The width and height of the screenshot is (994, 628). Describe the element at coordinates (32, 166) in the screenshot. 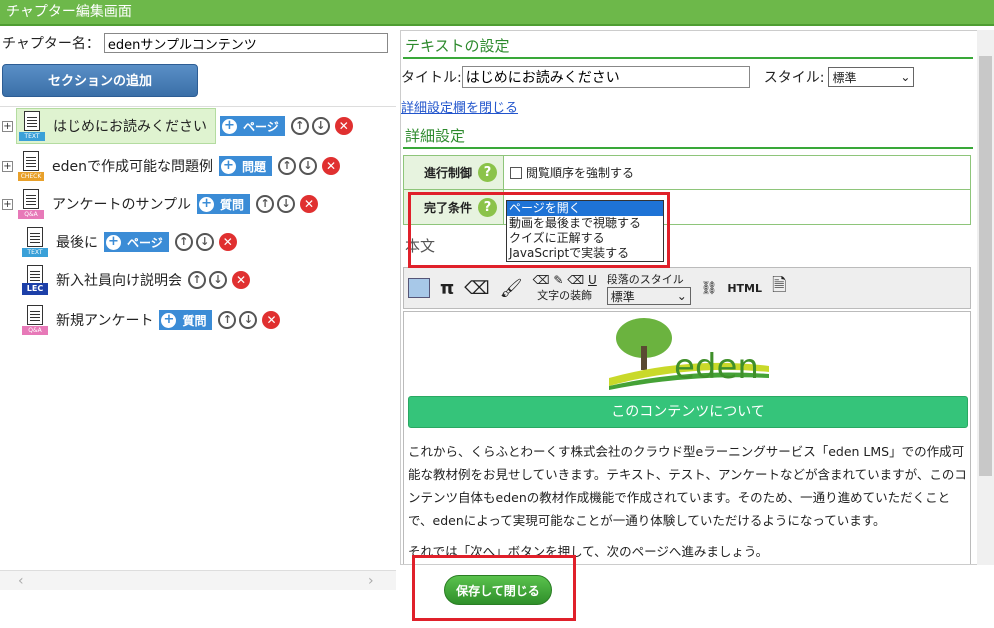

I see `check-page-icon: CHECK` at that location.